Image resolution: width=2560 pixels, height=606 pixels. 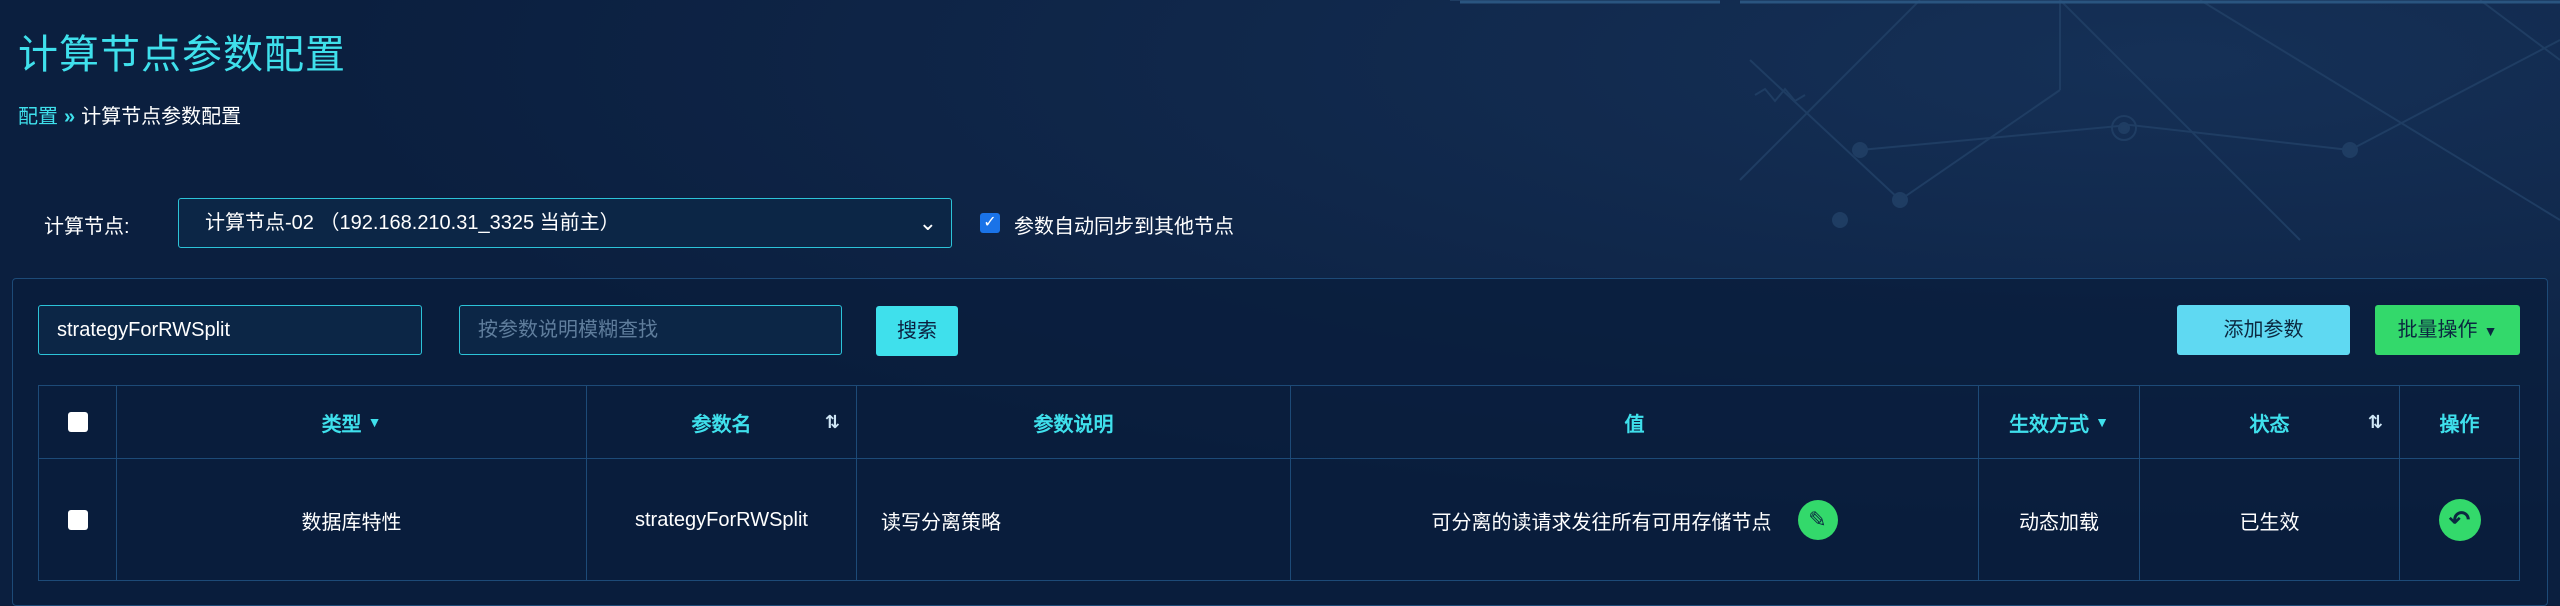 What do you see at coordinates (927, 222) in the screenshot?
I see `chevron-down-icon: ⌄` at bounding box center [927, 222].